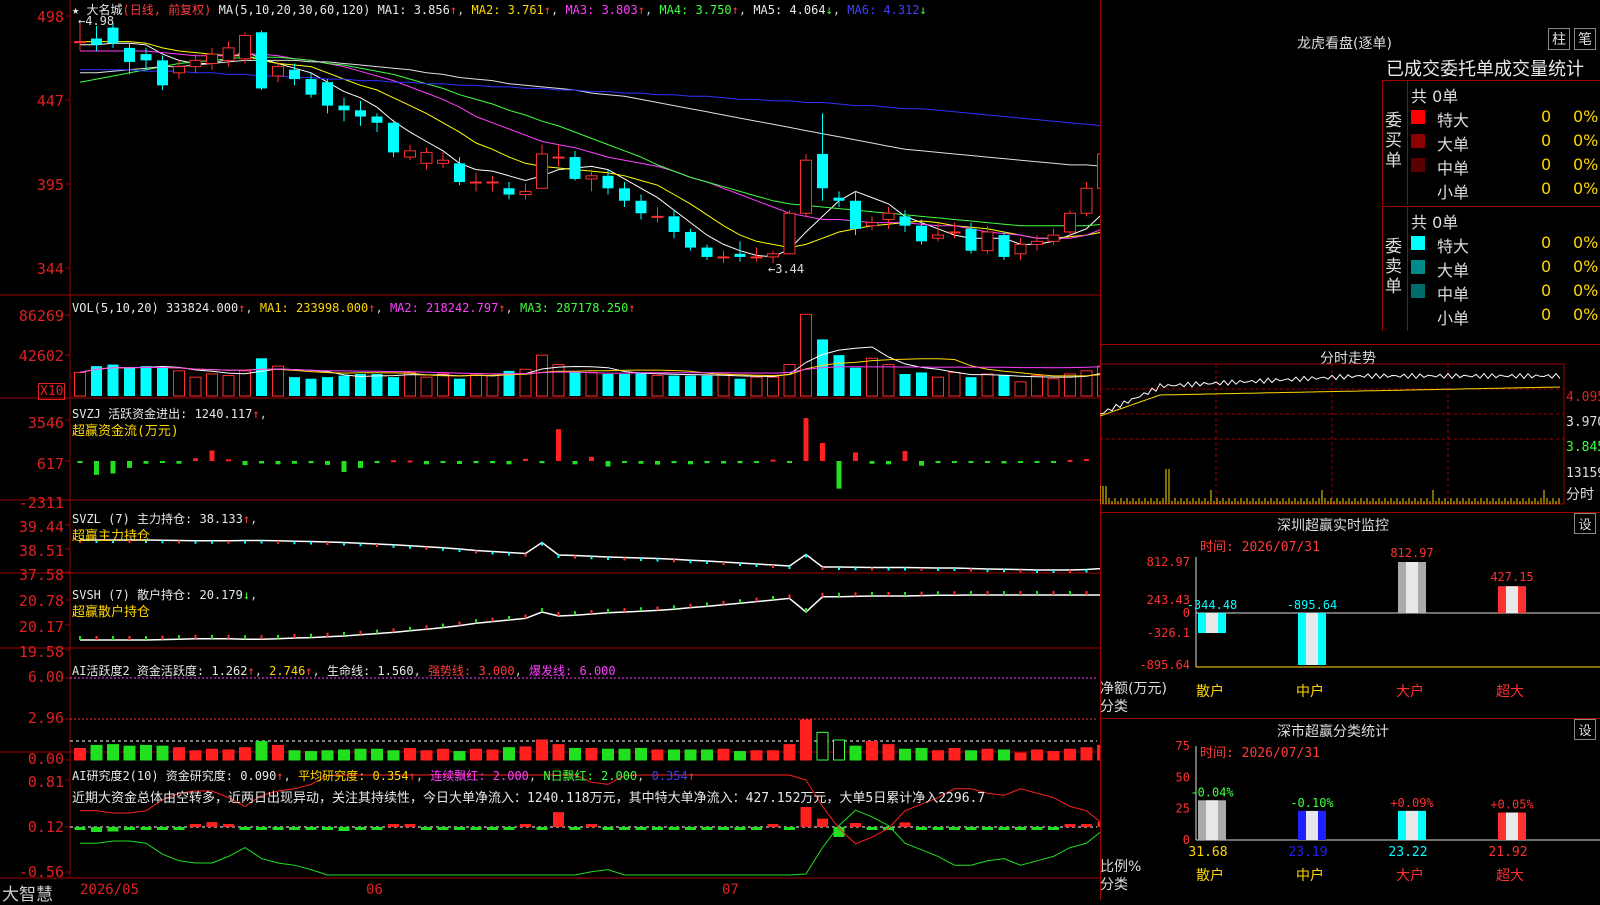  Describe the element at coordinates (1559, 39) in the screenshot. I see `bar-mode-button: 柱` at that location.